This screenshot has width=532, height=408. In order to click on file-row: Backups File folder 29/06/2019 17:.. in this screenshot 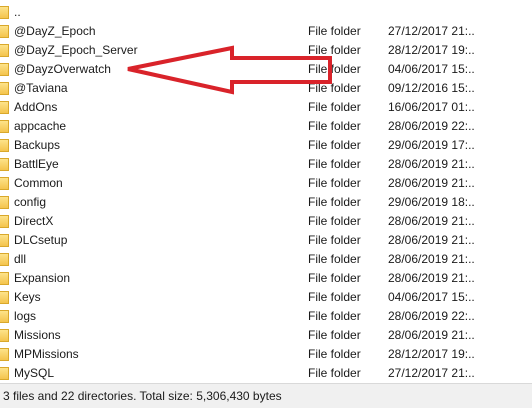, I will do `click(266, 145)`.